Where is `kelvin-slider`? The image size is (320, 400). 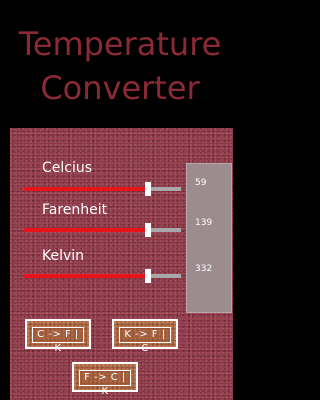 kelvin-slider is located at coordinates (102, 276).